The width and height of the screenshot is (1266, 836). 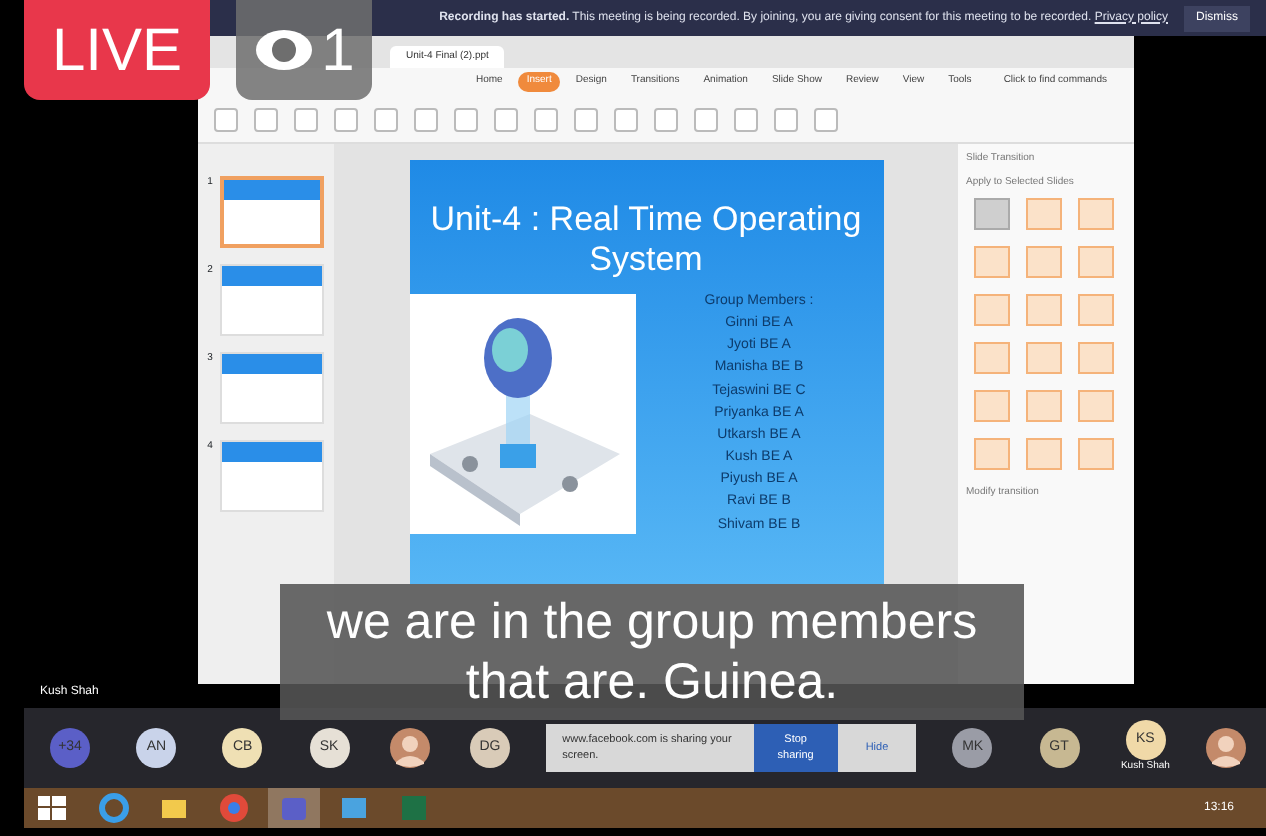 What do you see at coordinates (234, 808) in the screenshot?
I see `chrome-icon` at bounding box center [234, 808].